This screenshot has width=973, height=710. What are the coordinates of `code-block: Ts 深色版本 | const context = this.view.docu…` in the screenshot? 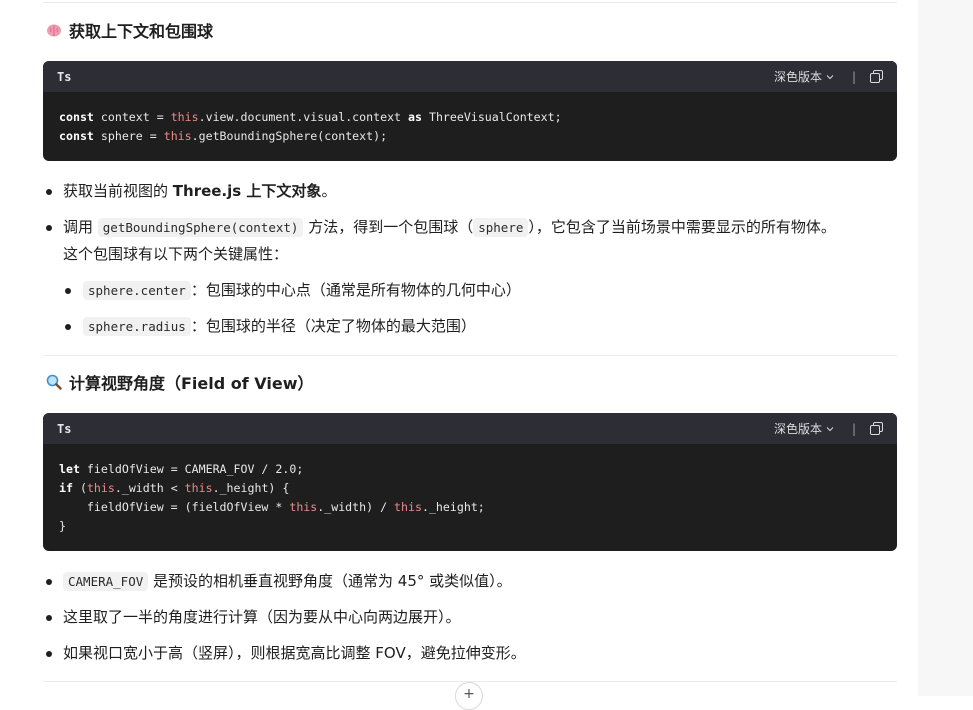 It's located at (470, 111).